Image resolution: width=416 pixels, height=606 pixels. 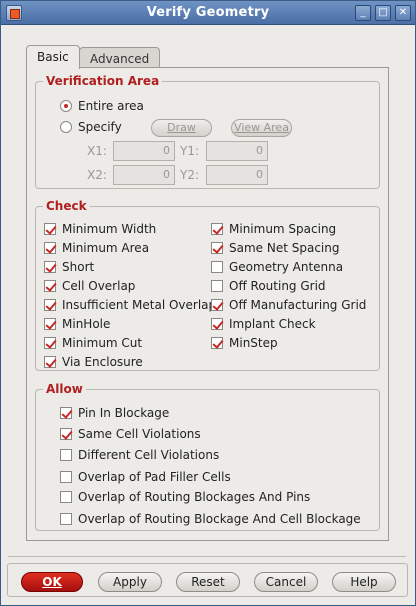 What do you see at coordinates (144, 175) in the screenshot?
I see `x2-input: 0` at bounding box center [144, 175].